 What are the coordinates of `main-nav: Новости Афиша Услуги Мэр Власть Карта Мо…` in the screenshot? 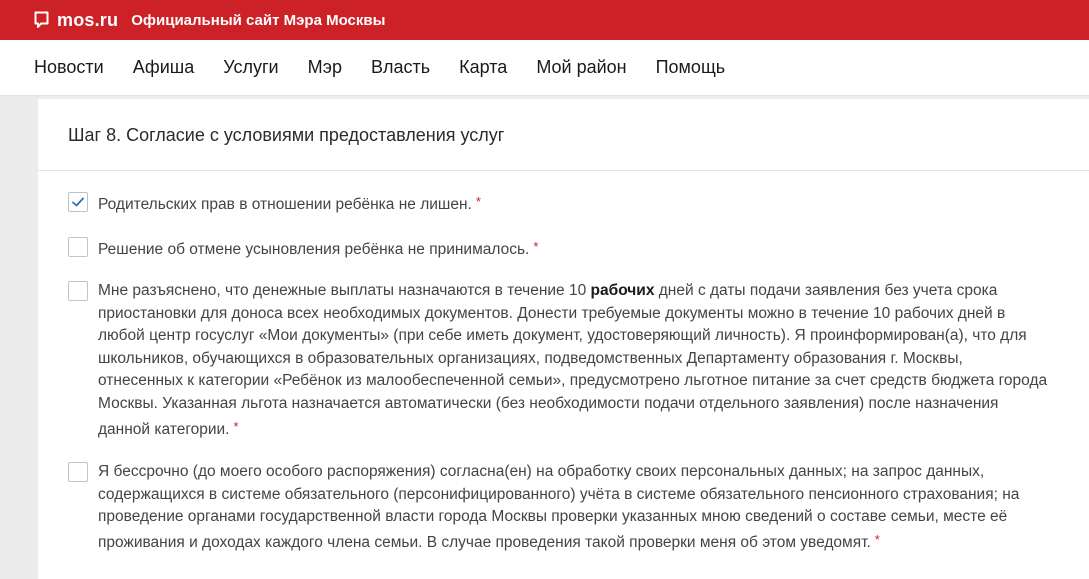 It's located at (544, 68).